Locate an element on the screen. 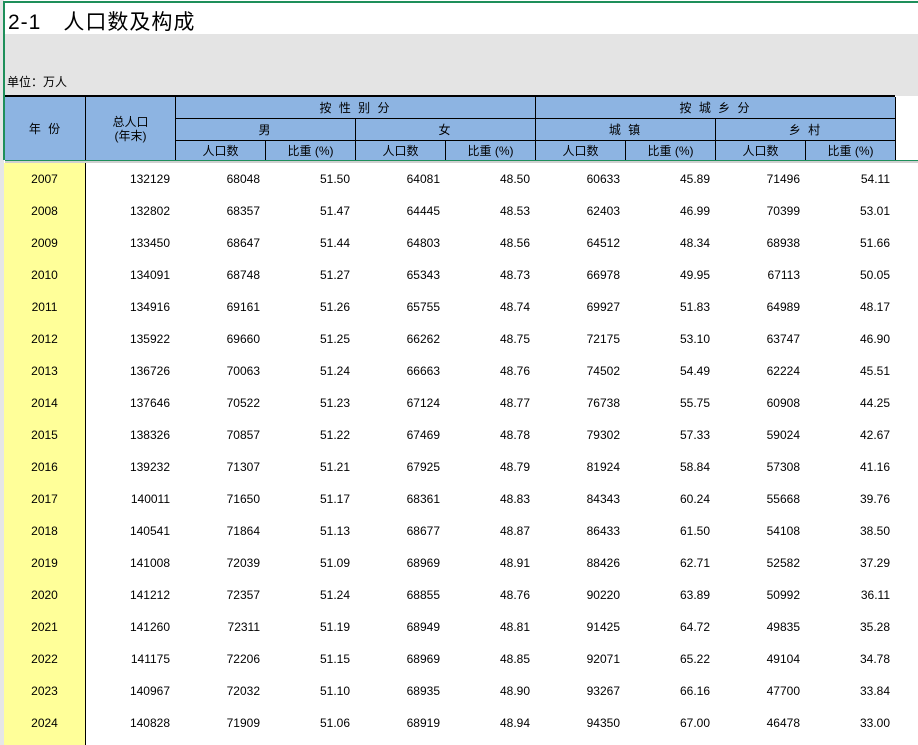 Image resolution: width=918 pixels, height=745 pixels. cell-male-population: 72311 is located at coordinates (217, 627).